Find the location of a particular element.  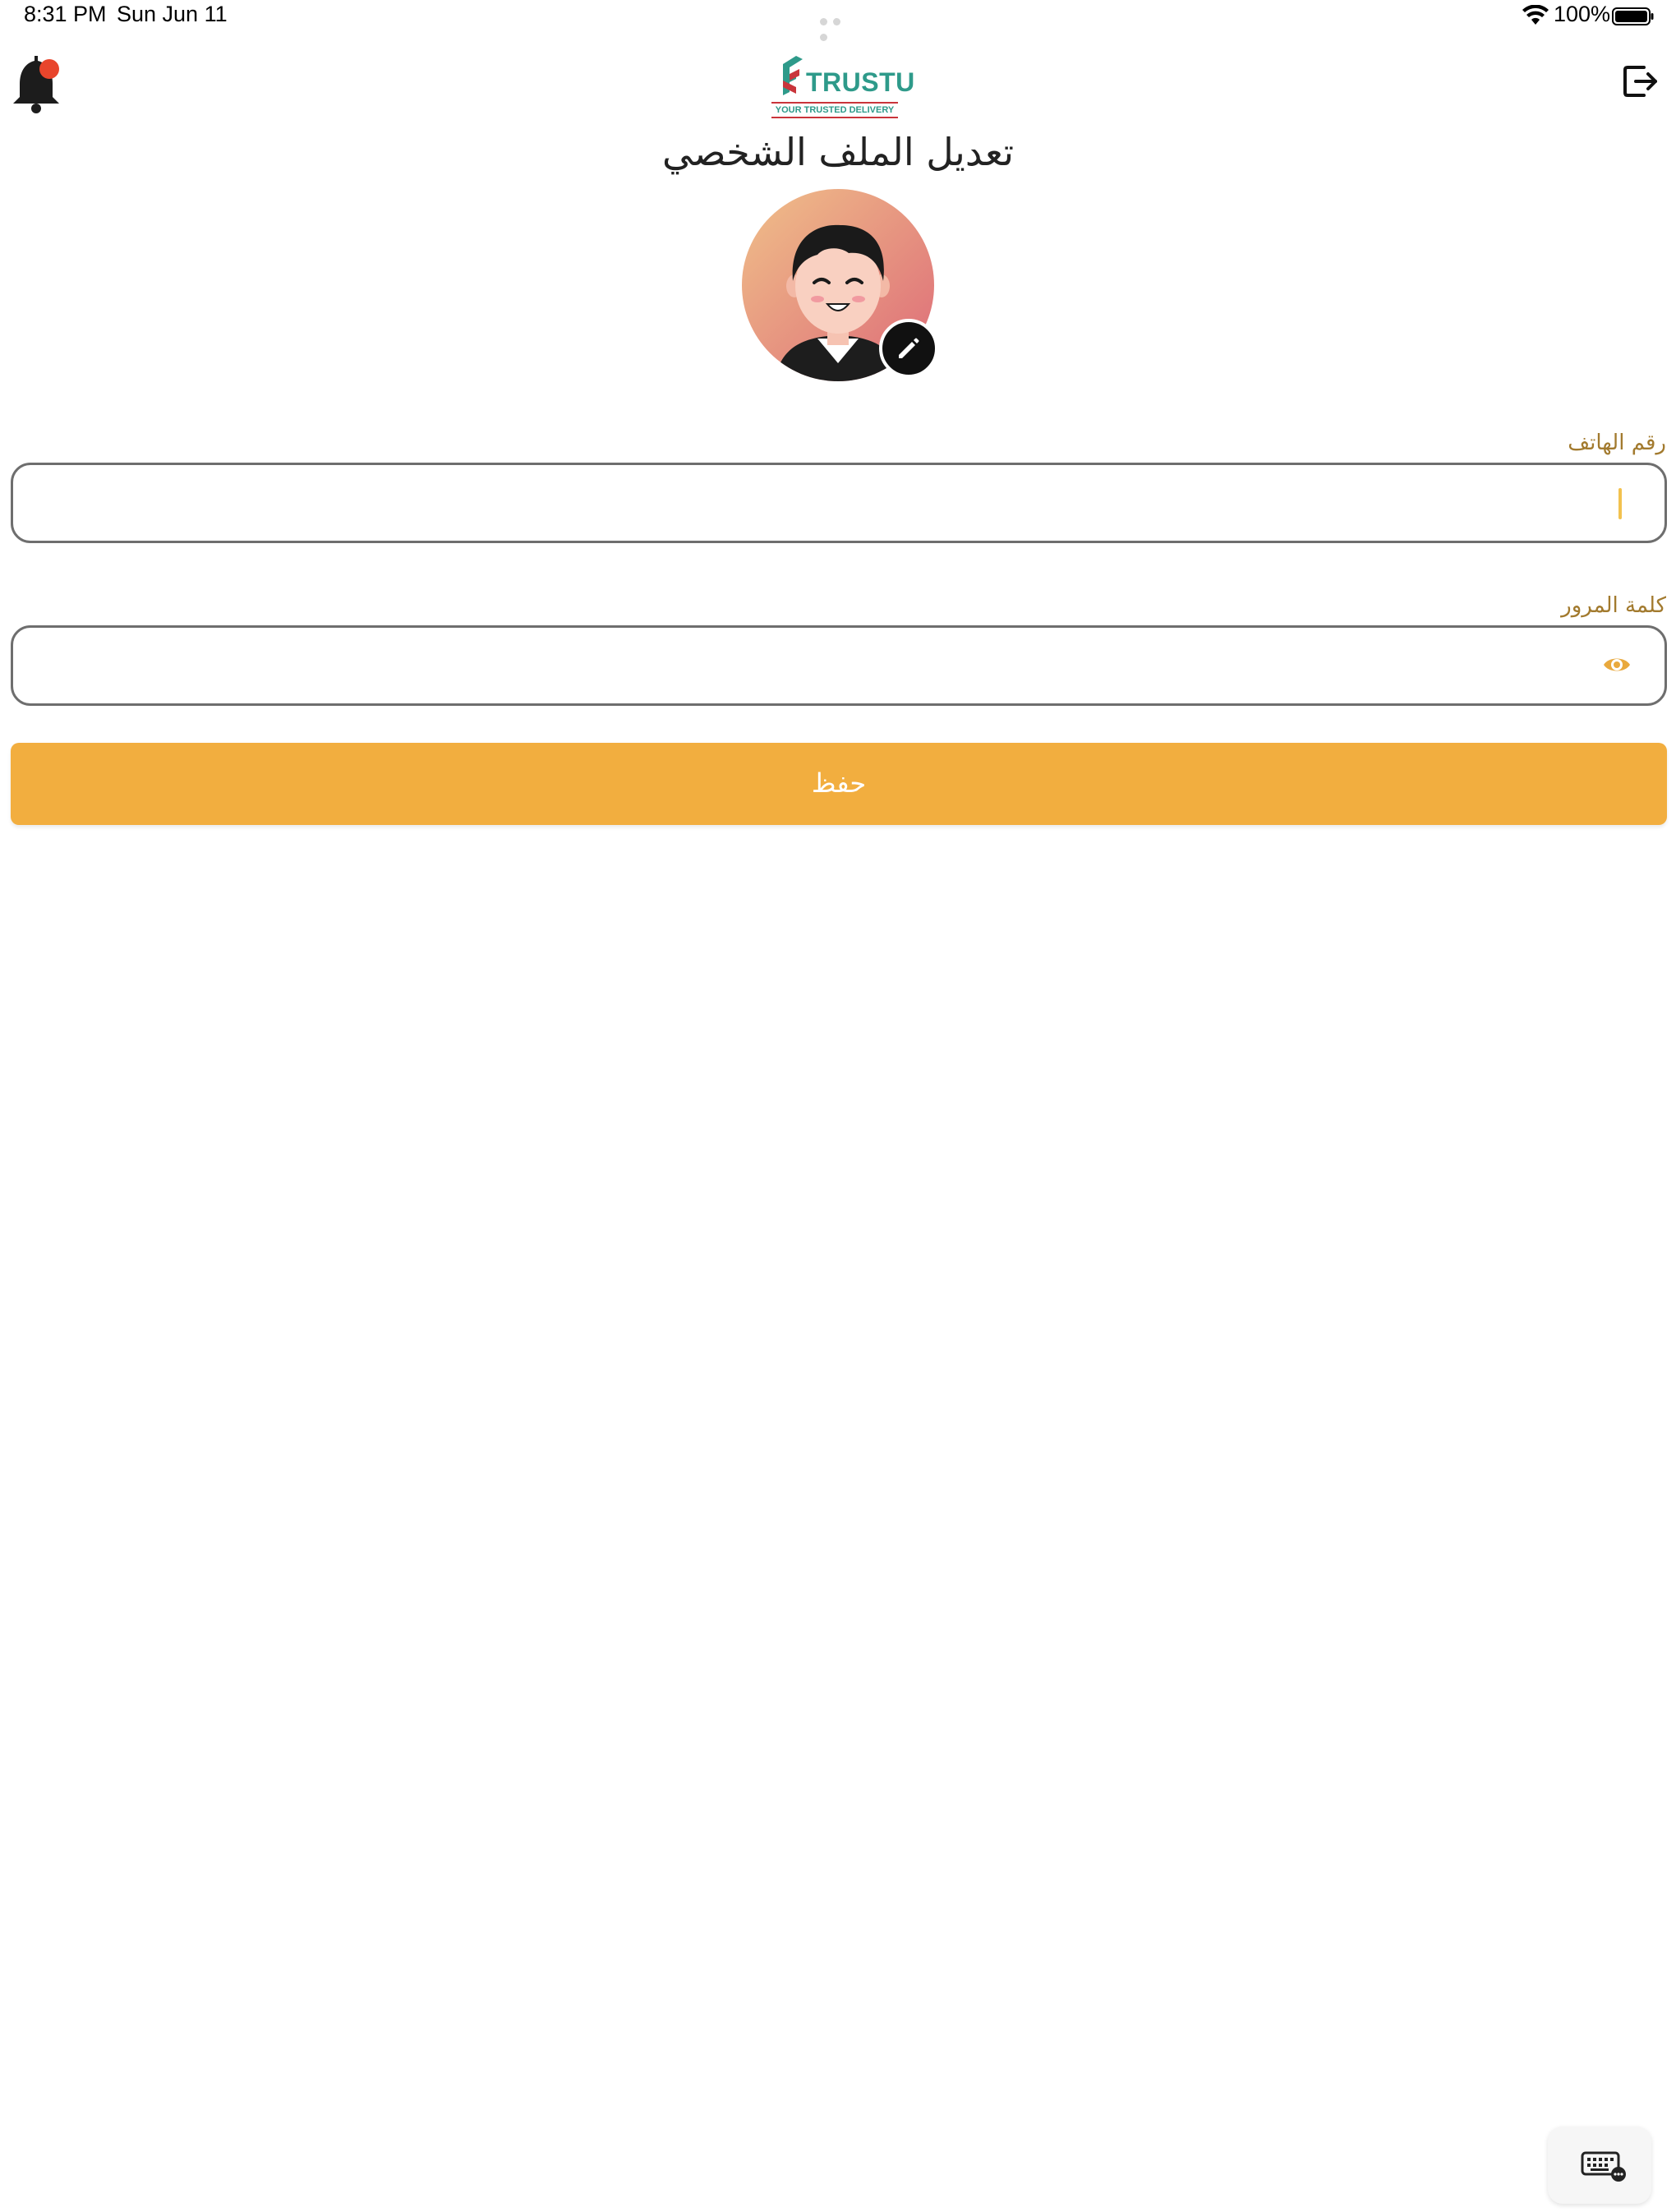

multitasking-dots is located at coordinates (839, 27).